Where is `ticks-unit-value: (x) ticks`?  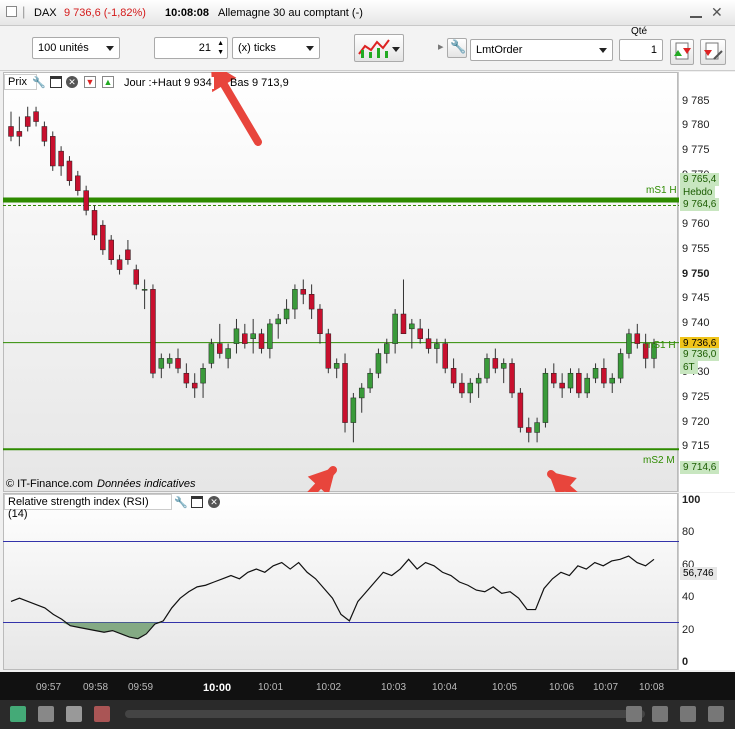
ticks-unit-value: (x) ticks is located at coordinates (257, 48).